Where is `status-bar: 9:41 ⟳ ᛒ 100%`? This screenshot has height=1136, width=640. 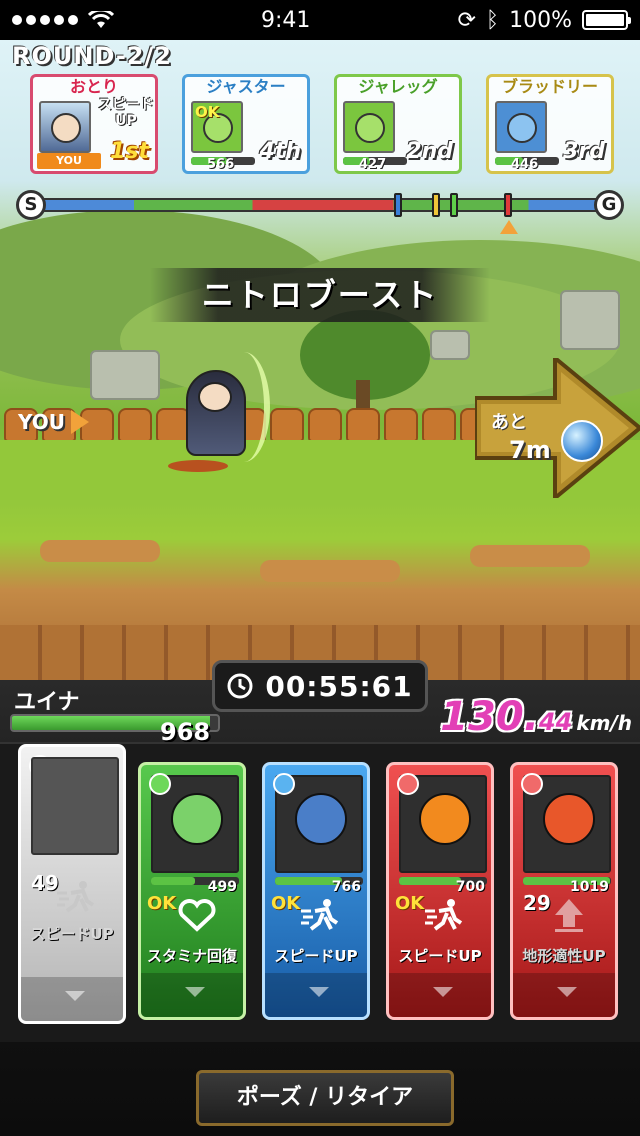 status-bar: 9:41 ⟳ ᛒ 100% is located at coordinates (320, 20).